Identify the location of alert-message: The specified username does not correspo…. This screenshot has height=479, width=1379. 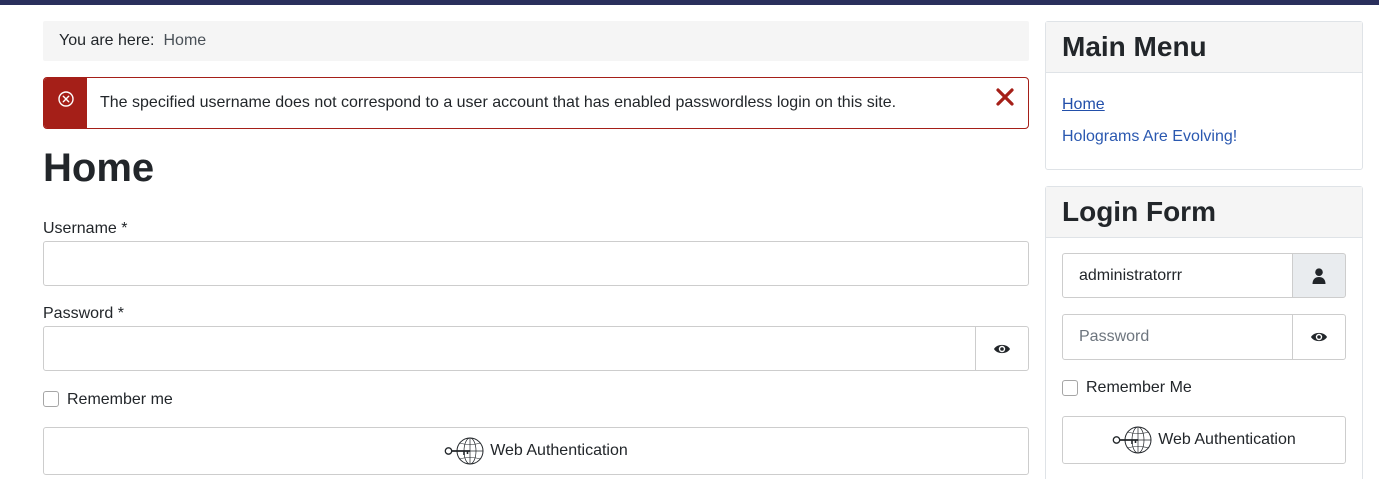
(498, 102).